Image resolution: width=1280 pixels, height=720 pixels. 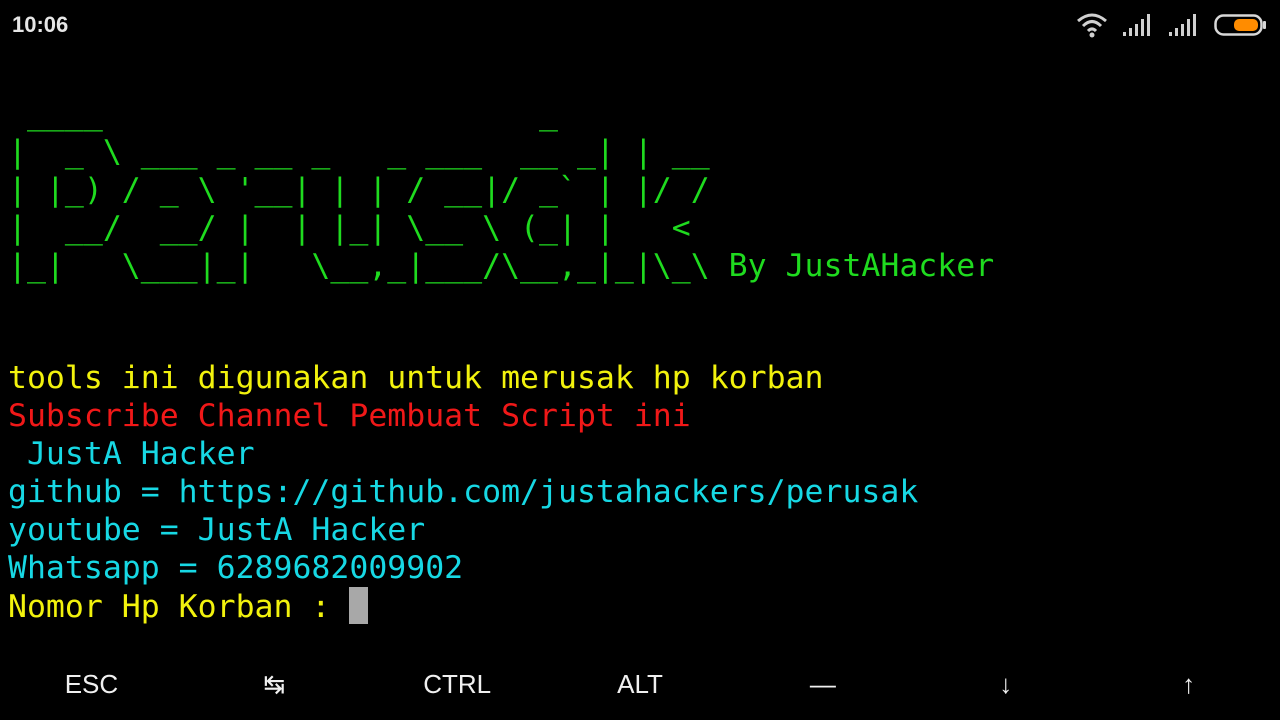 I want to click on tab-key: ↹, so click(x=274, y=684).